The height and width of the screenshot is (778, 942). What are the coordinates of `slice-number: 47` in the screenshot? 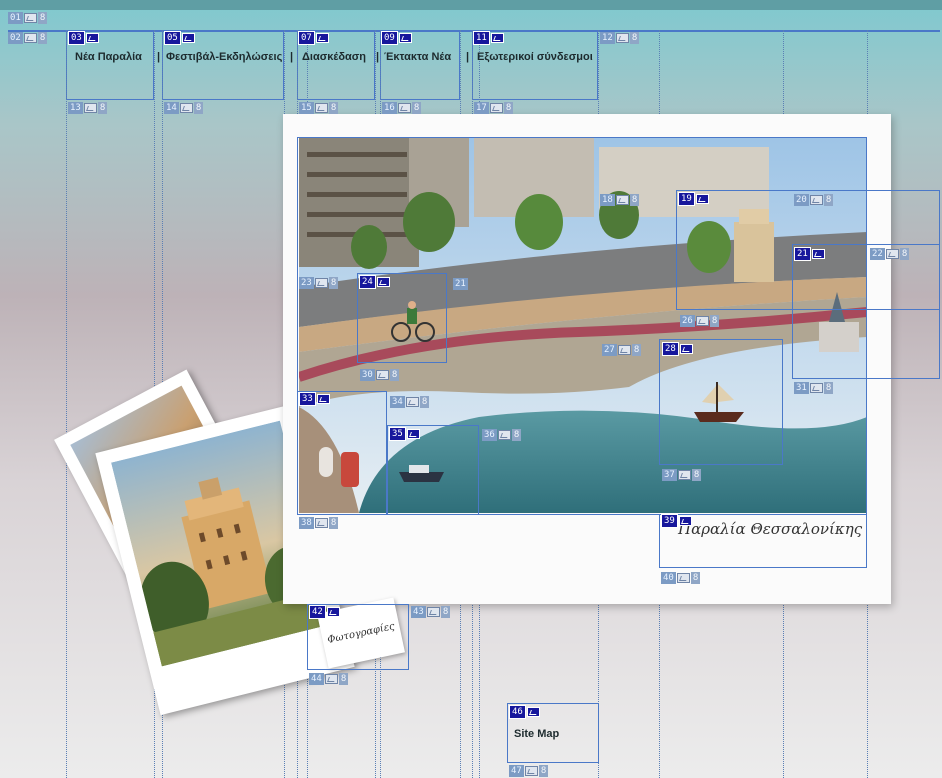 It's located at (516, 771).